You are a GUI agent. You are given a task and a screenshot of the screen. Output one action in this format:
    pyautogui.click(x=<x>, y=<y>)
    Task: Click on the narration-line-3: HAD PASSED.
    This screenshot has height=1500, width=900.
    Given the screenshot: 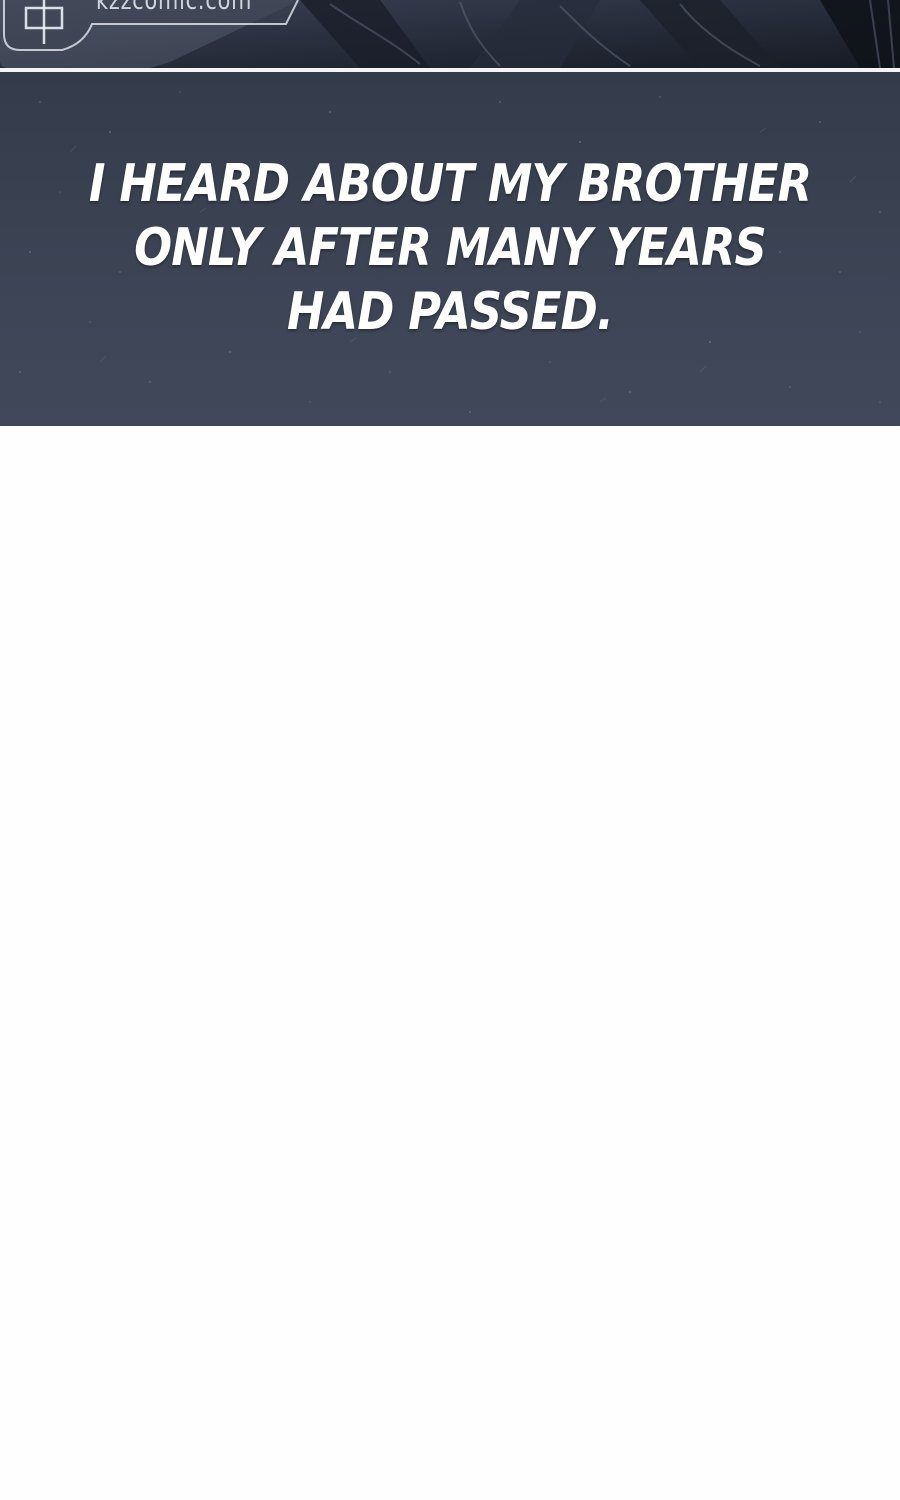 What is the action you would take?
    pyautogui.click(x=450, y=312)
    